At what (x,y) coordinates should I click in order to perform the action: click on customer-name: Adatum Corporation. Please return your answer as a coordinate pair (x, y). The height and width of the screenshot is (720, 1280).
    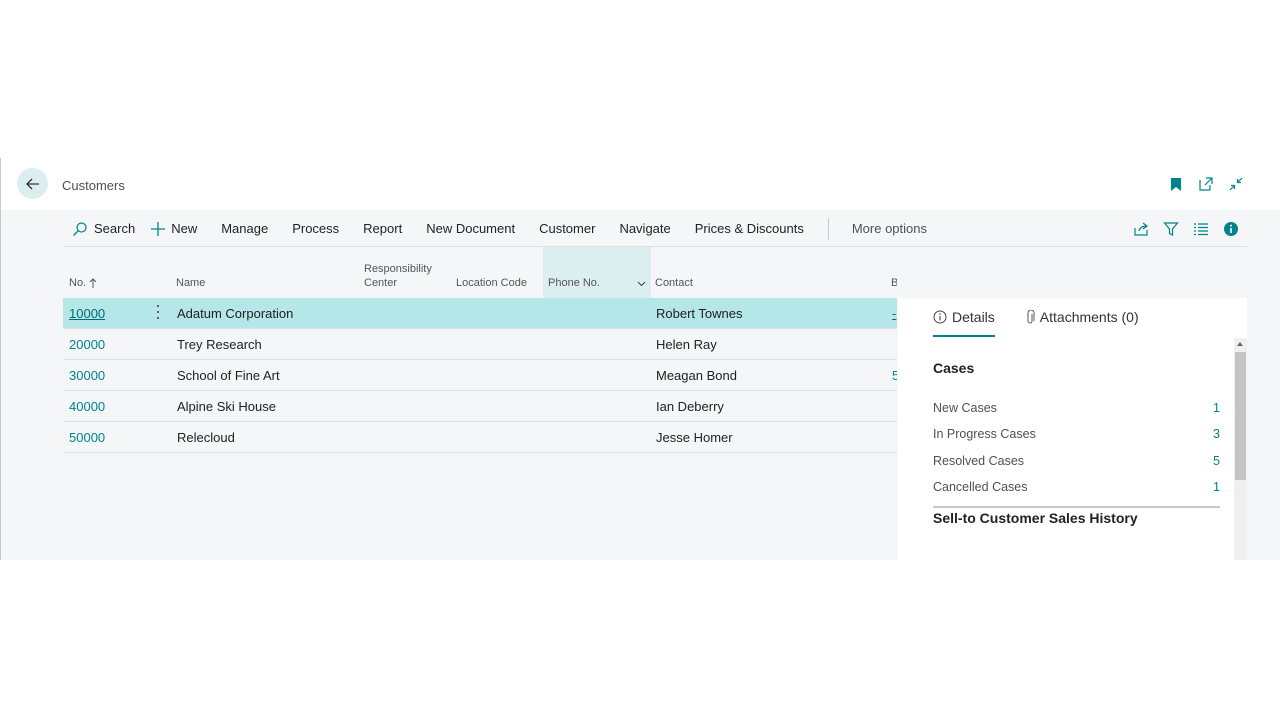
    Looking at the image, I should click on (235, 313).